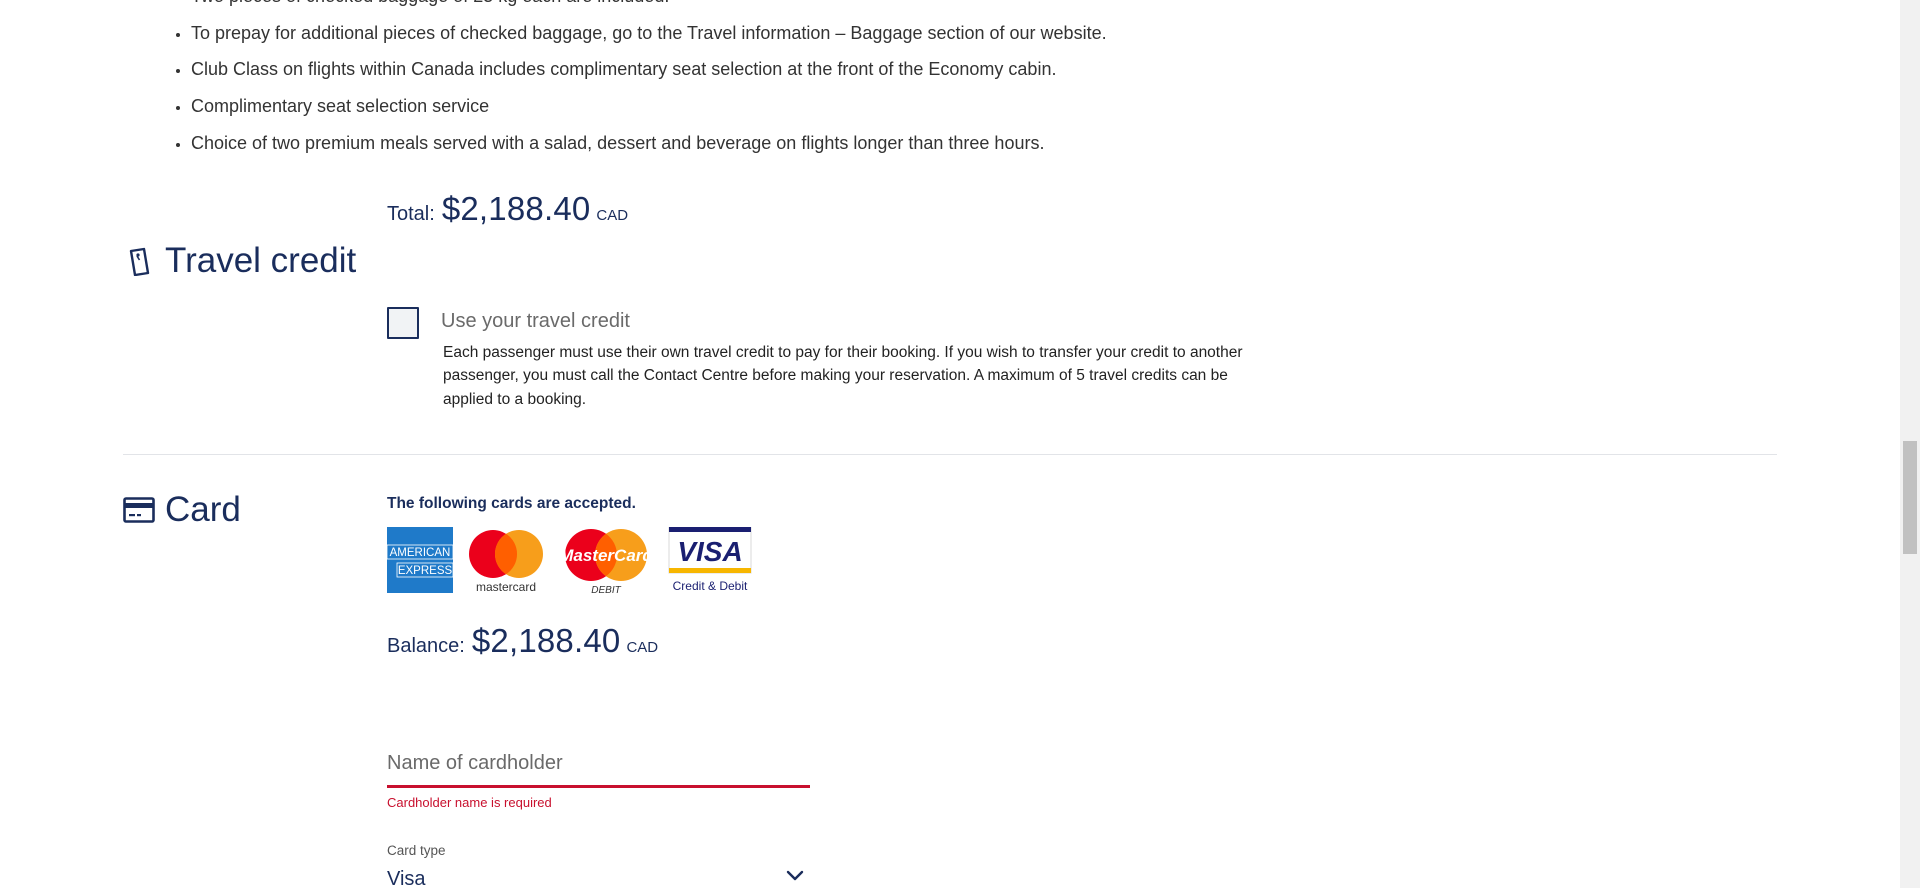  I want to click on total-currency: CAD, so click(612, 215).